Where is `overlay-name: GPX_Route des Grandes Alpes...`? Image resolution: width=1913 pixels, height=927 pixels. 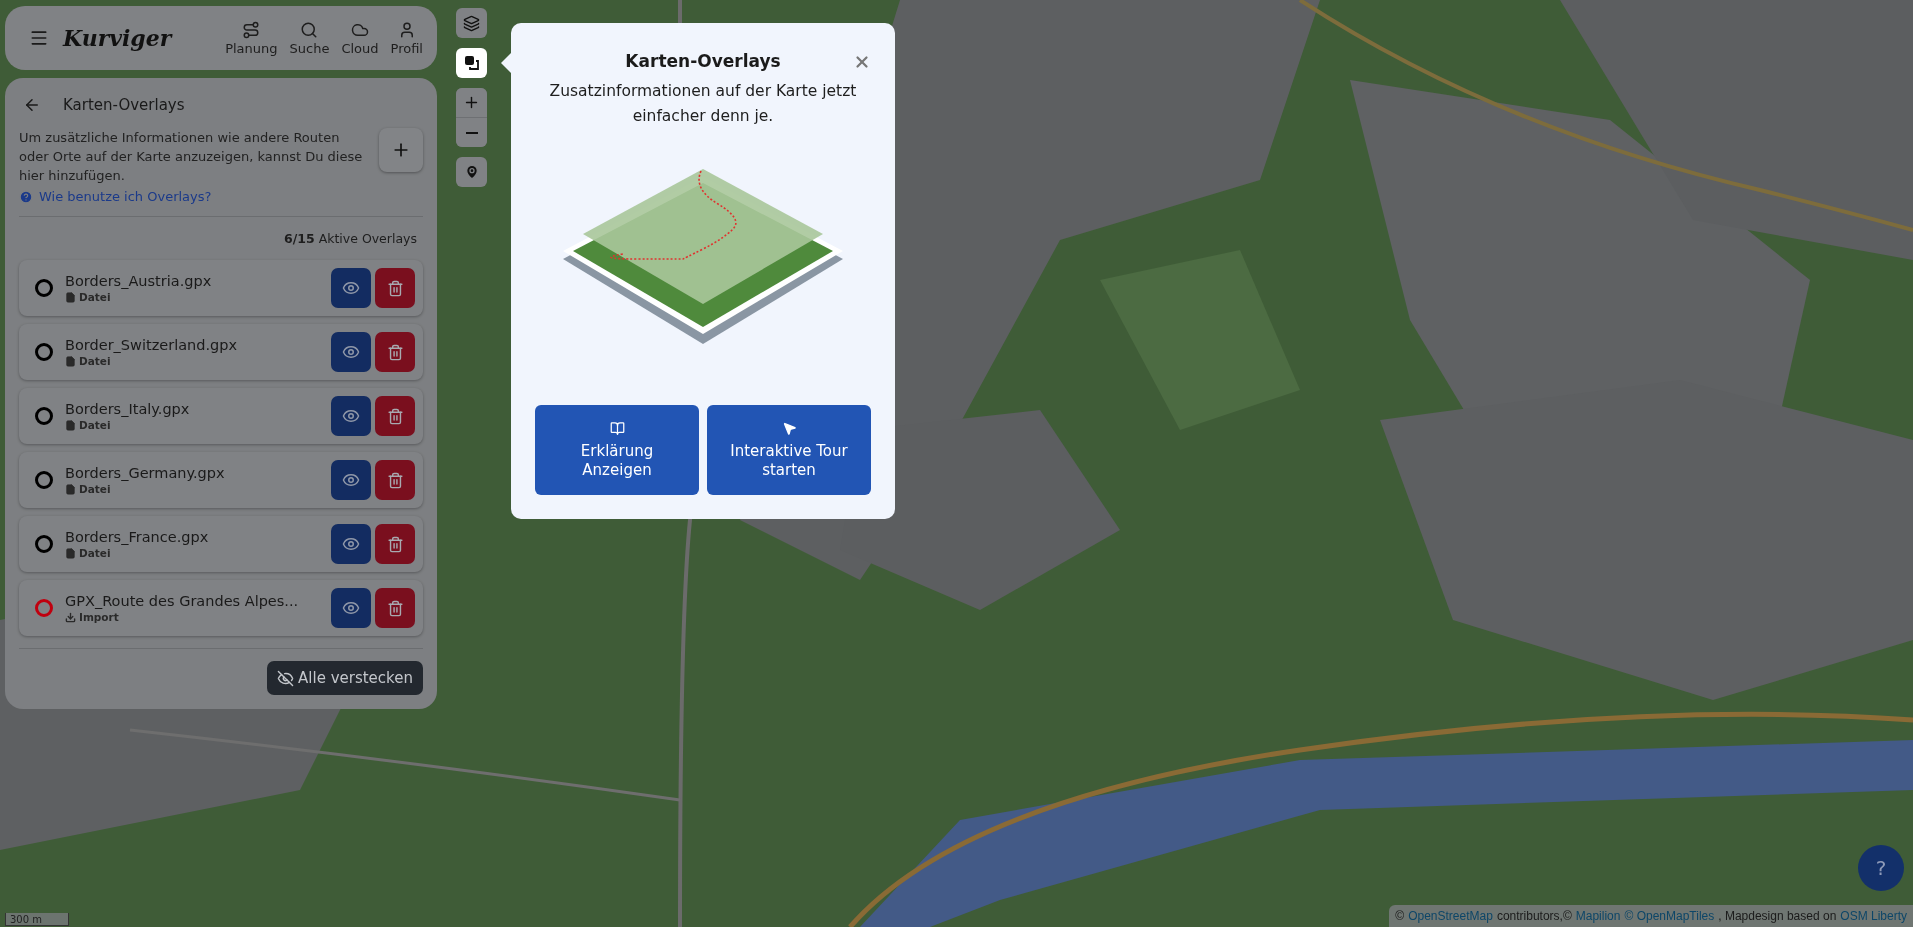 overlay-name: GPX_Route des Grandes Alpes... is located at coordinates (182, 601).